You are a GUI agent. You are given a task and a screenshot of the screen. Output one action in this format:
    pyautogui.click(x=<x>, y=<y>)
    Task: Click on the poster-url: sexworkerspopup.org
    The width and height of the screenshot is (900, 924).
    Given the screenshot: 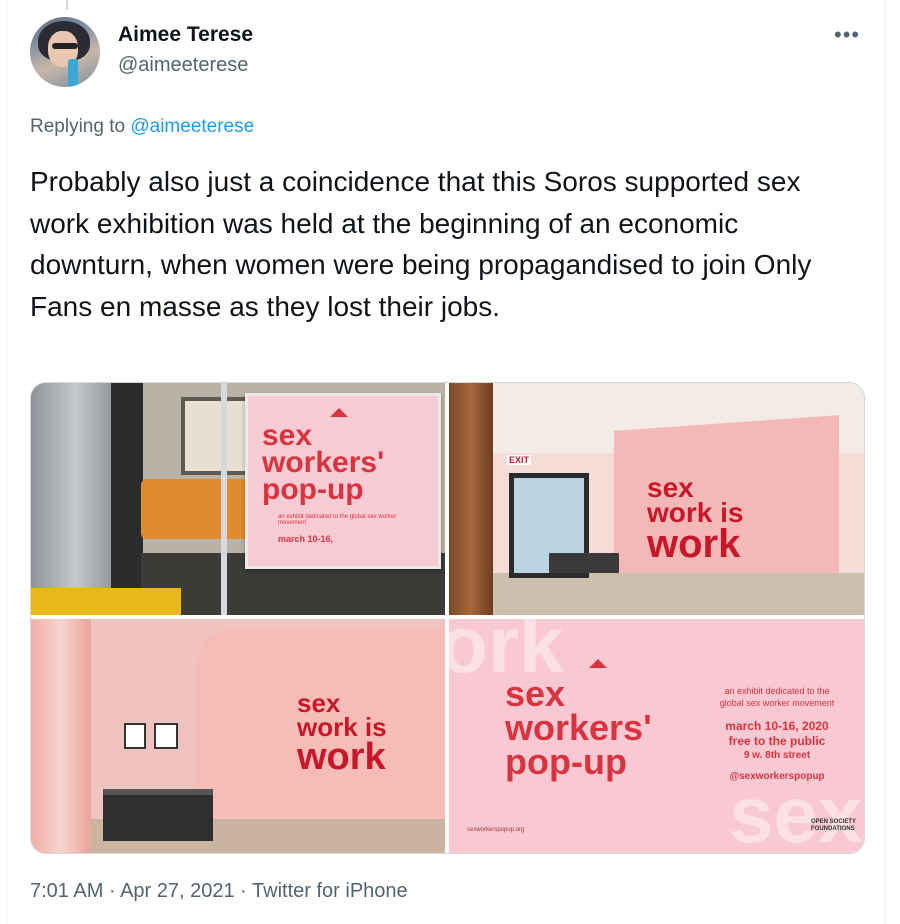 What is the action you would take?
    pyautogui.click(x=496, y=830)
    